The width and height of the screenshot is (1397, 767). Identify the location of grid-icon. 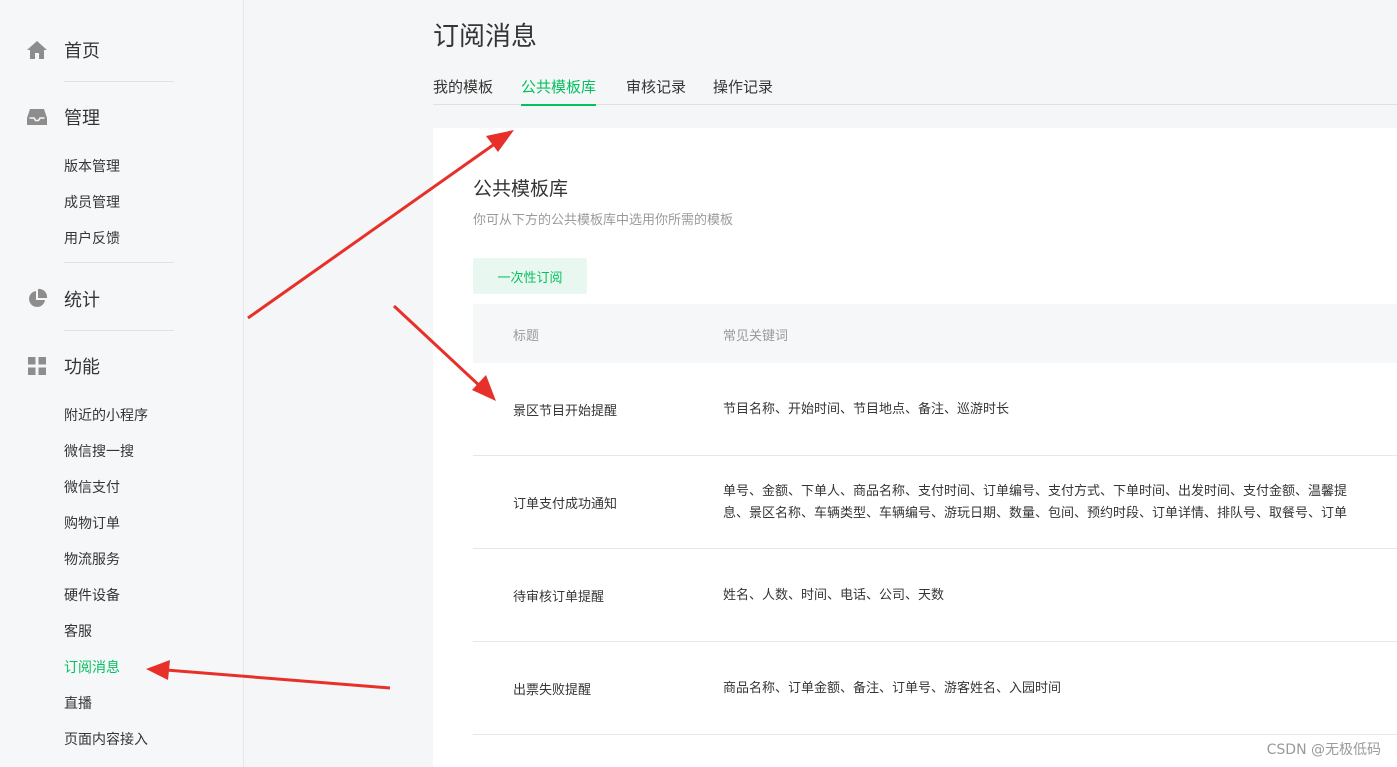
(37, 366).